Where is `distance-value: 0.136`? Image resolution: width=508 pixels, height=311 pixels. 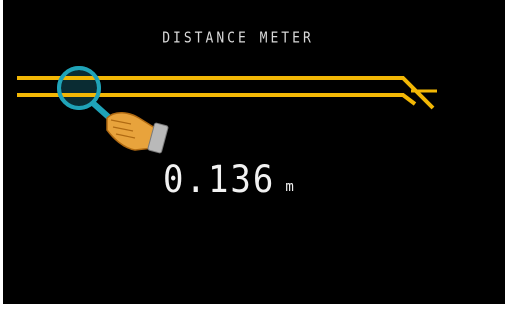 distance-value: 0.136 is located at coordinates (219, 180).